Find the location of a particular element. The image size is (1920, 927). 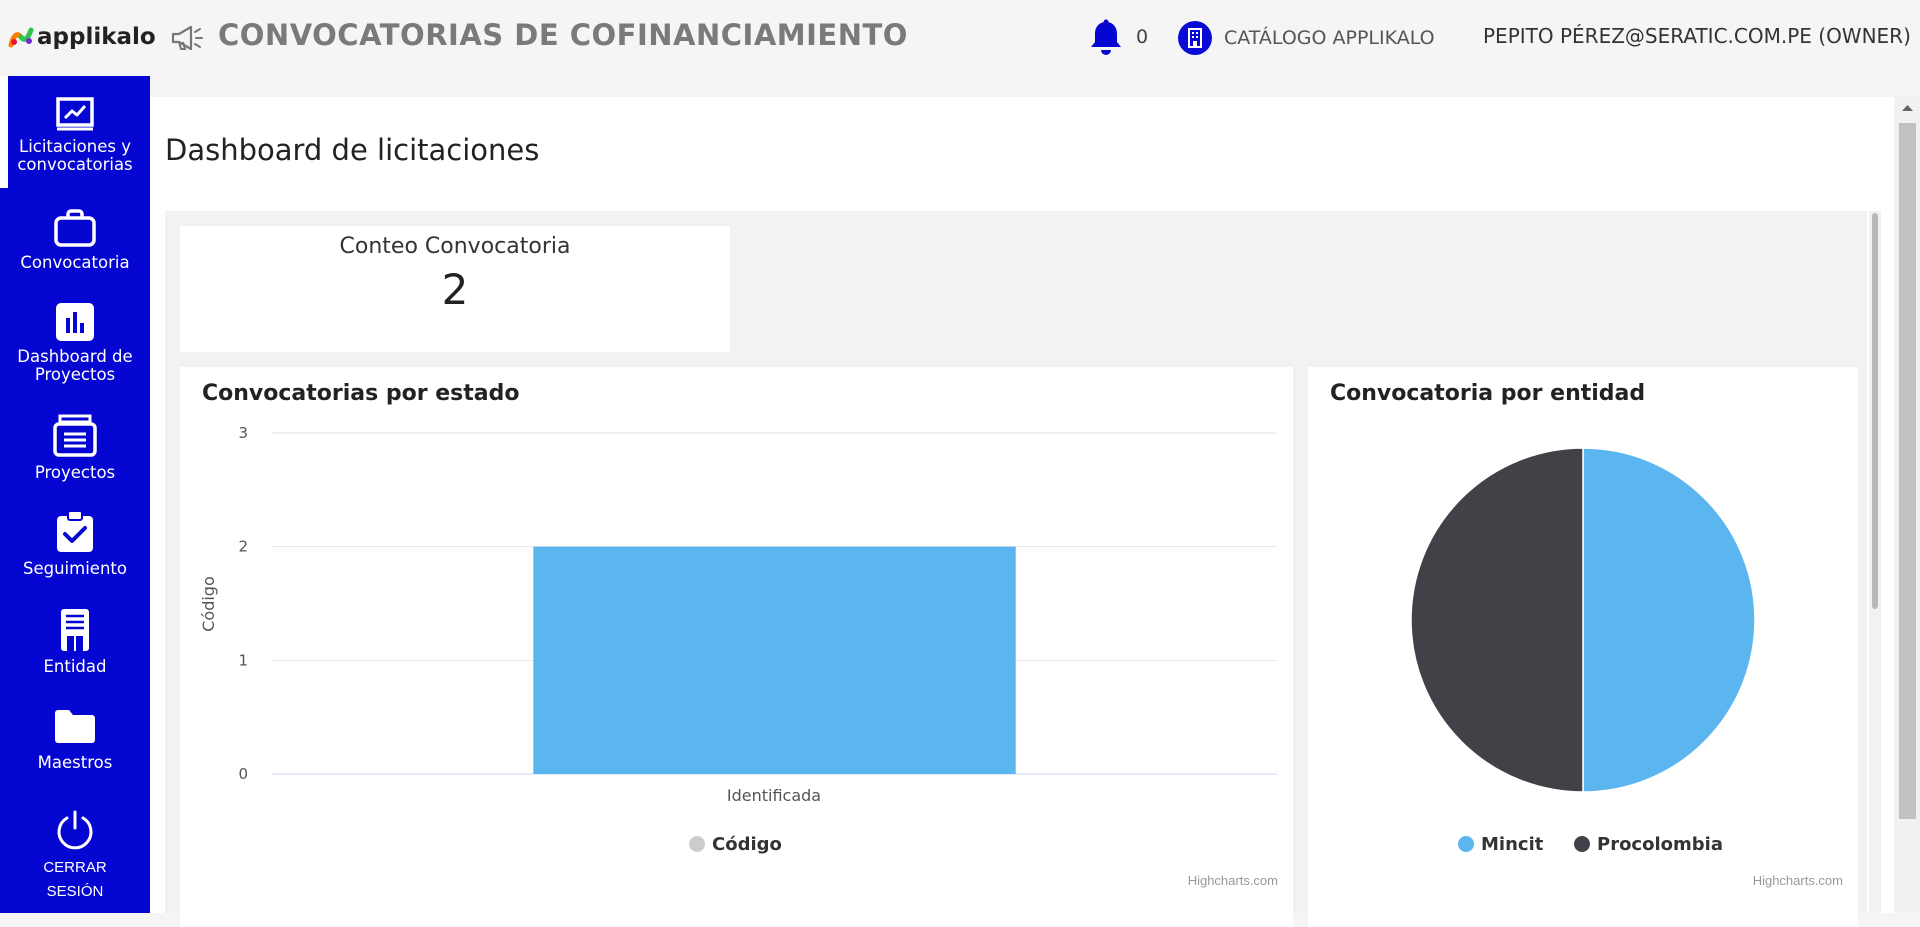

sidebar-item-proyectos: Proyectos is located at coordinates (75, 448).